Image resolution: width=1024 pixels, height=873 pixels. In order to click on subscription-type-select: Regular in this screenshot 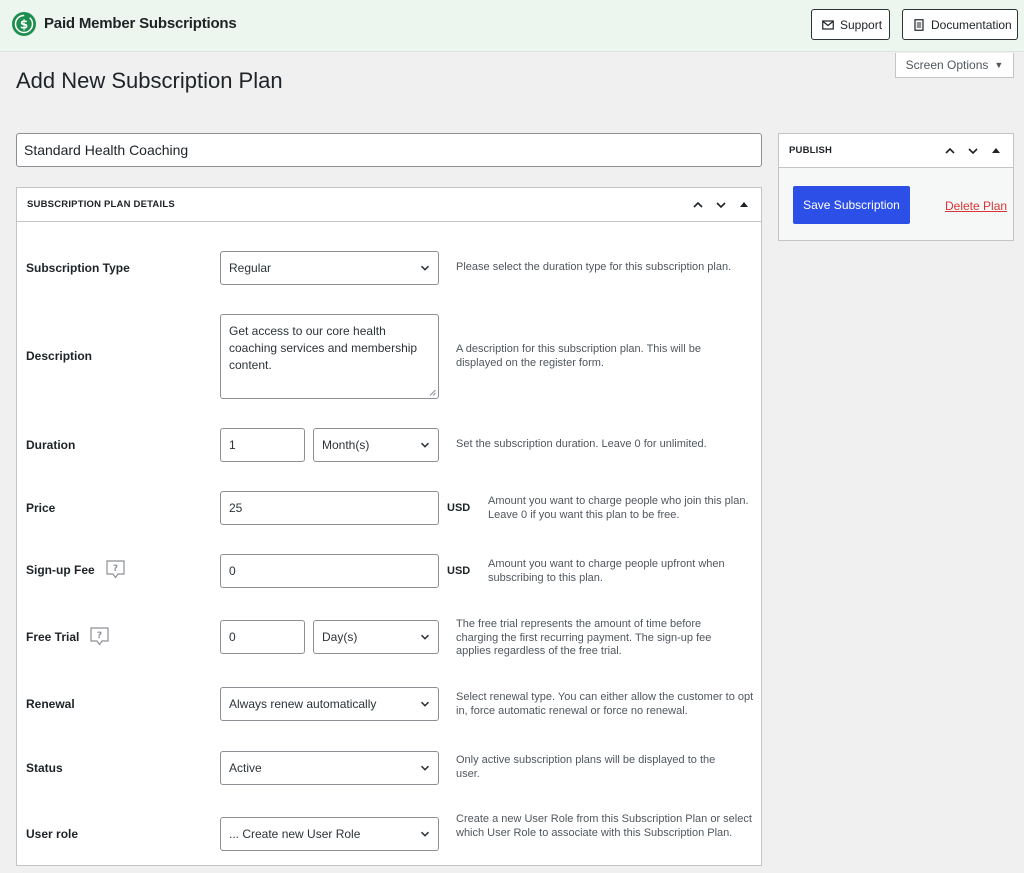, I will do `click(329, 268)`.